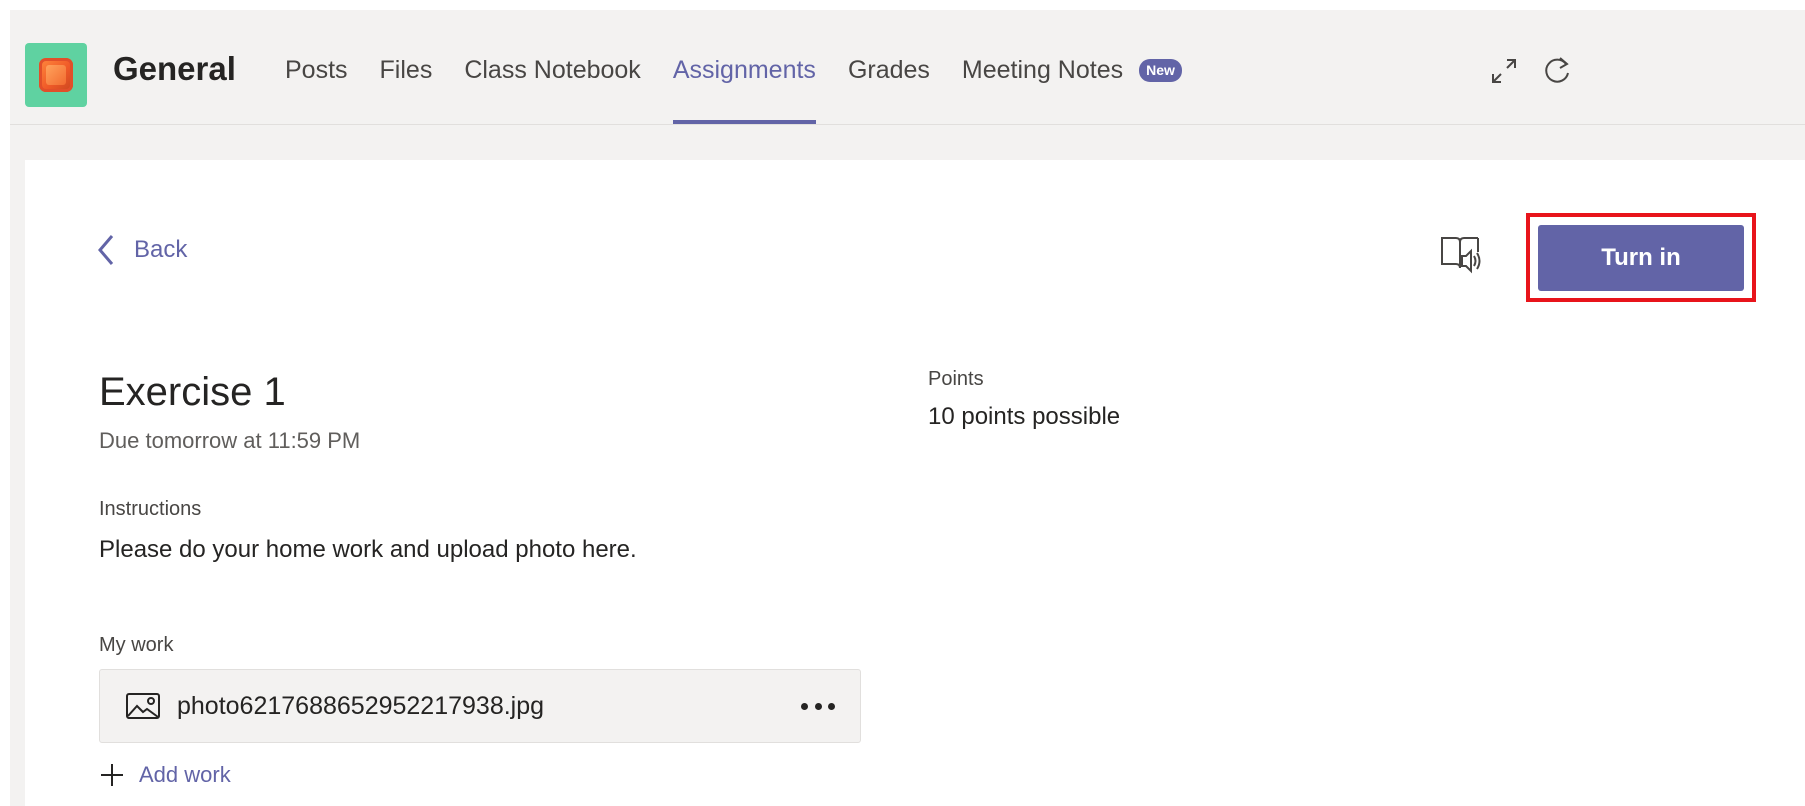 Image resolution: width=1805 pixels, height=806 pixels. I want to click on tab-label: Grades, so click(888, 69).